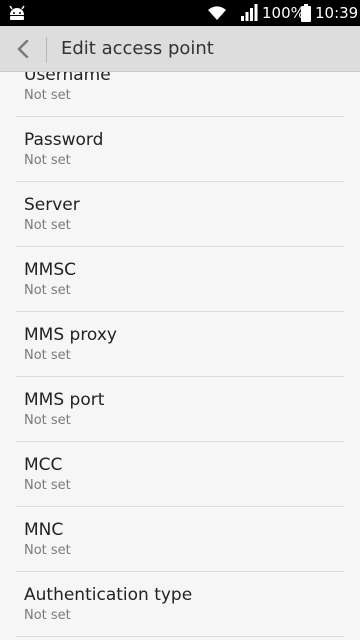  I want to click on list-item-title: Username, so click(67, 78).